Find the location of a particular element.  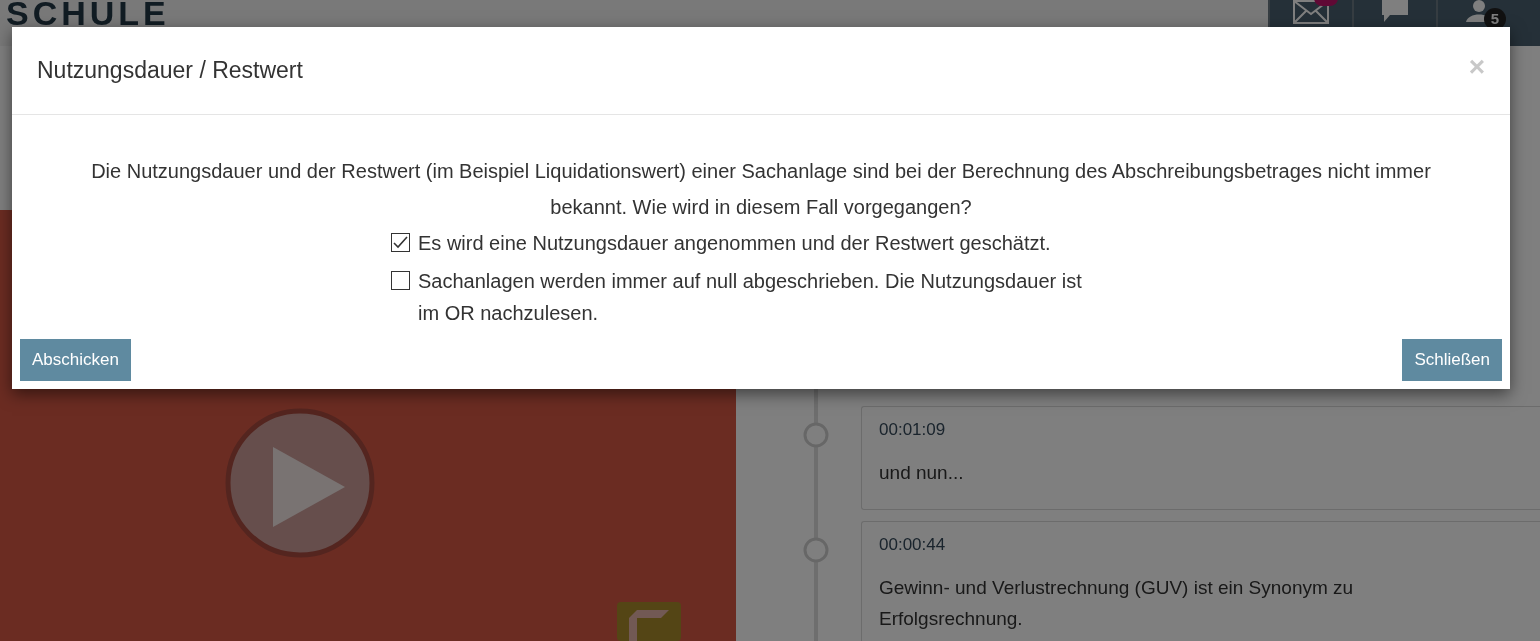

option-label: Es wird eine Nutzungsdauer angenommen und der Restwert geschätzt. is located at coordinates (734, 243).